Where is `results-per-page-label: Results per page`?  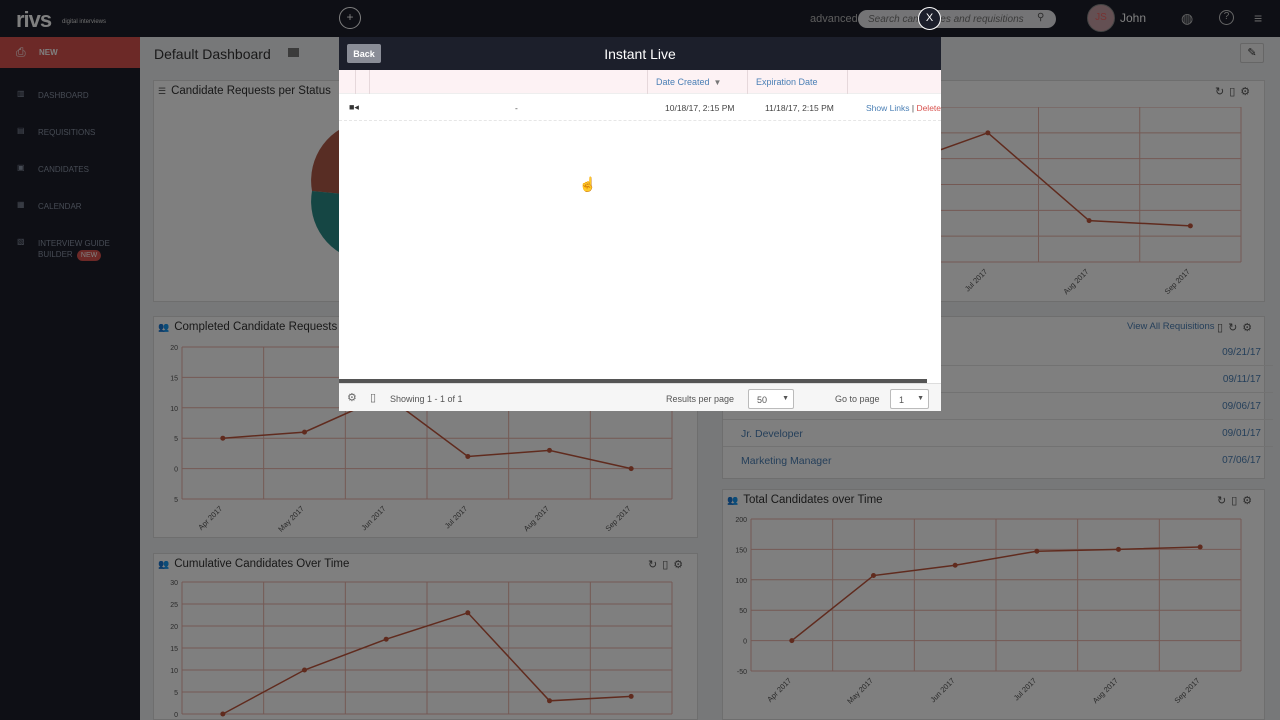 results-per-page-label: Results per page is located at coordinates (700, 399).